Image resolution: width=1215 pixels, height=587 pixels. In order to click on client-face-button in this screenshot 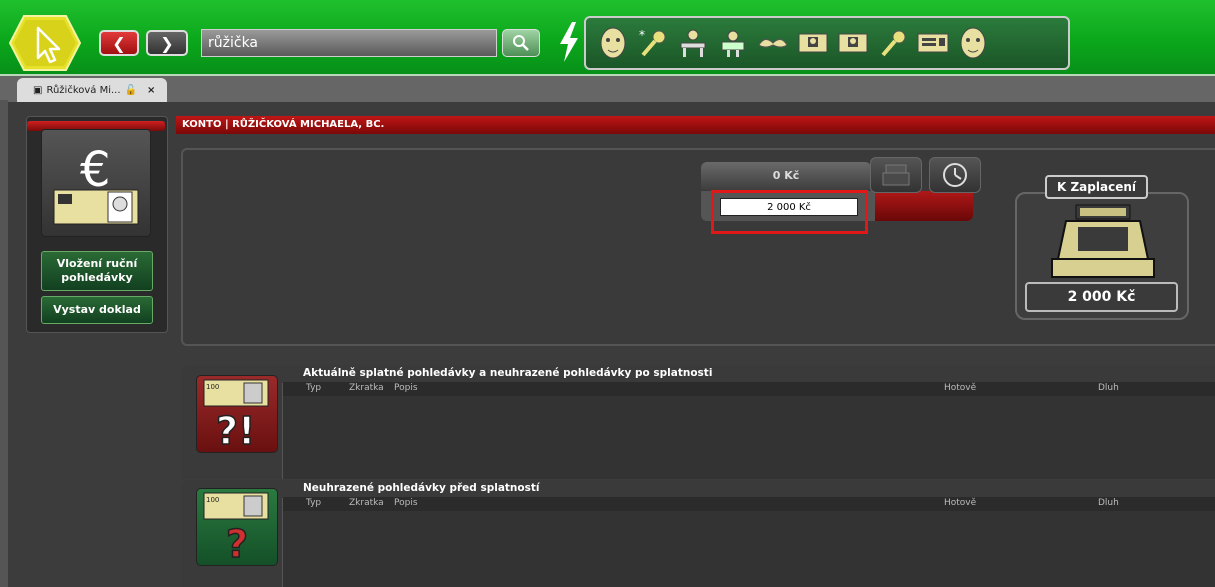, I will do `click(613, 43)`.